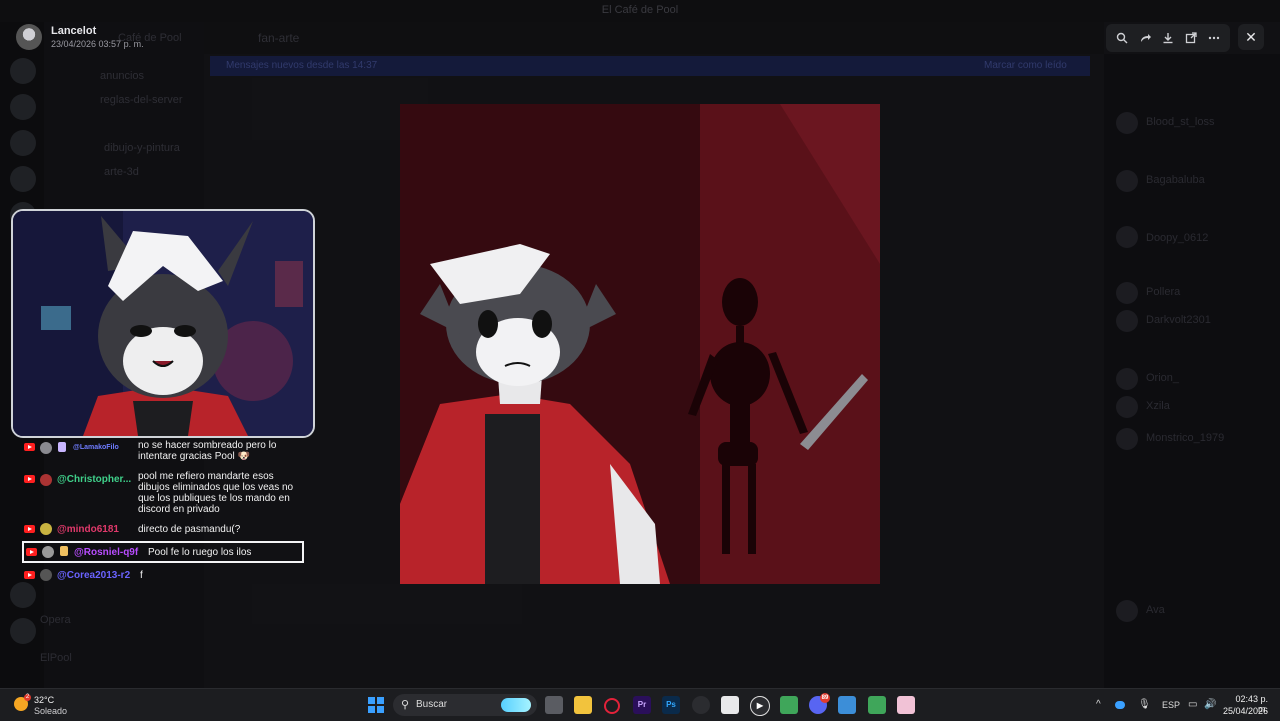  I want to click on photoshop-icon: Ps, so click(671, 705).